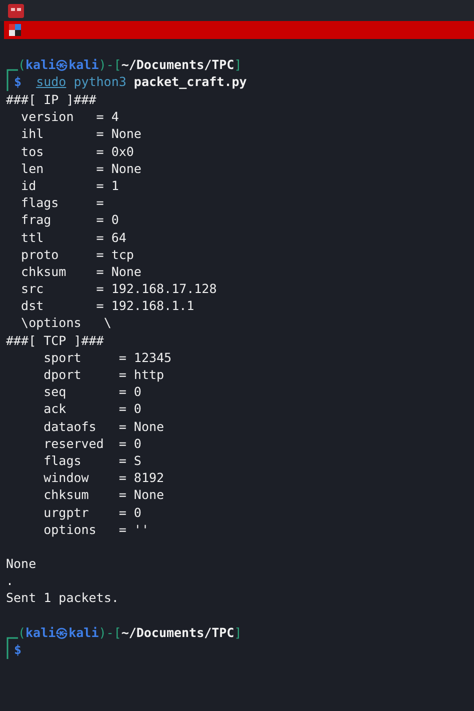 The image size is (474, 711). What do you see at coordinates (103, 374) in the screenshot?
I see `output-line: dport = http` at bounding box center [103, 374].